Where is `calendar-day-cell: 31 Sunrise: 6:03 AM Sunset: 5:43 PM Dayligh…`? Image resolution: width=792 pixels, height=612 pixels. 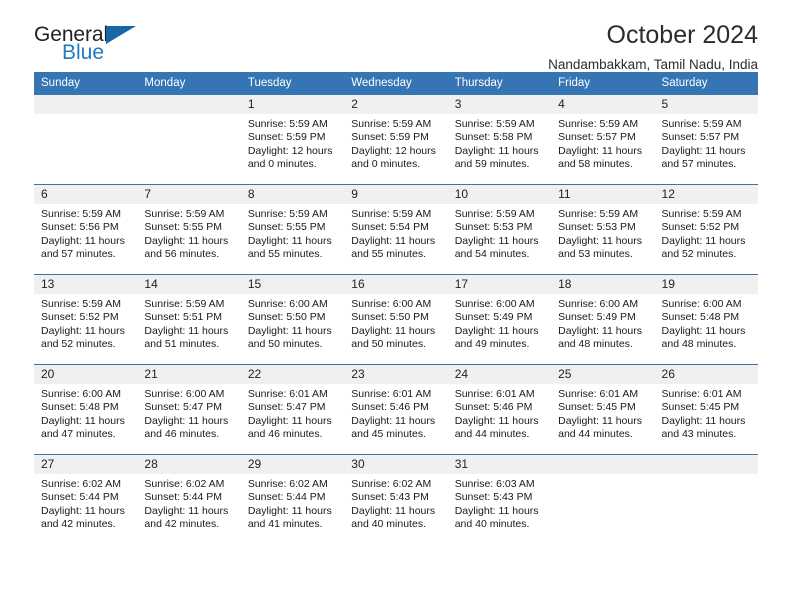
calendar-day-cell: 31 Sunrise: 6:03 AM Sunset: 5:43 PM Dayligh… is located at coordinates (499, 499).